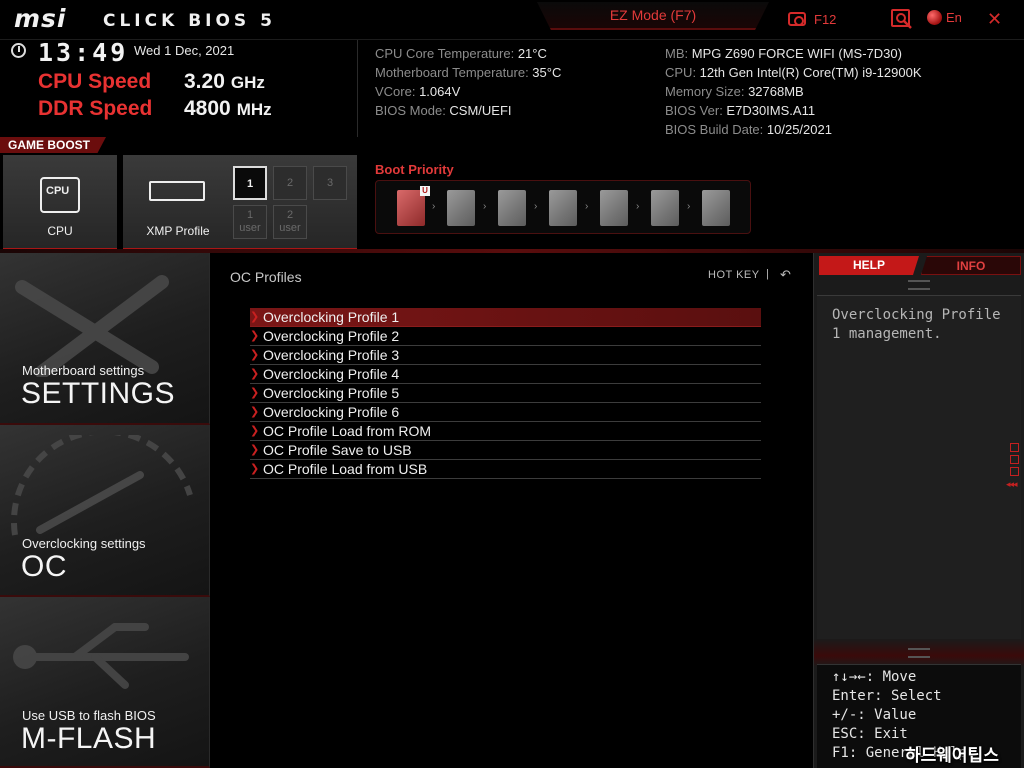  I want to click on menu-item-oc-profile-2: ❯ Overclocking Profile 2, so click(505, 336).